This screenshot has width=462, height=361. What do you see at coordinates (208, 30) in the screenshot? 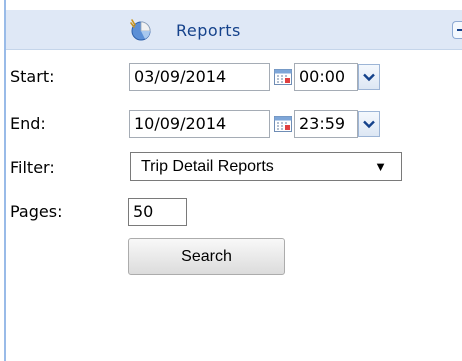
I see `panel-title: Reports` at bounding box center [208, 30].